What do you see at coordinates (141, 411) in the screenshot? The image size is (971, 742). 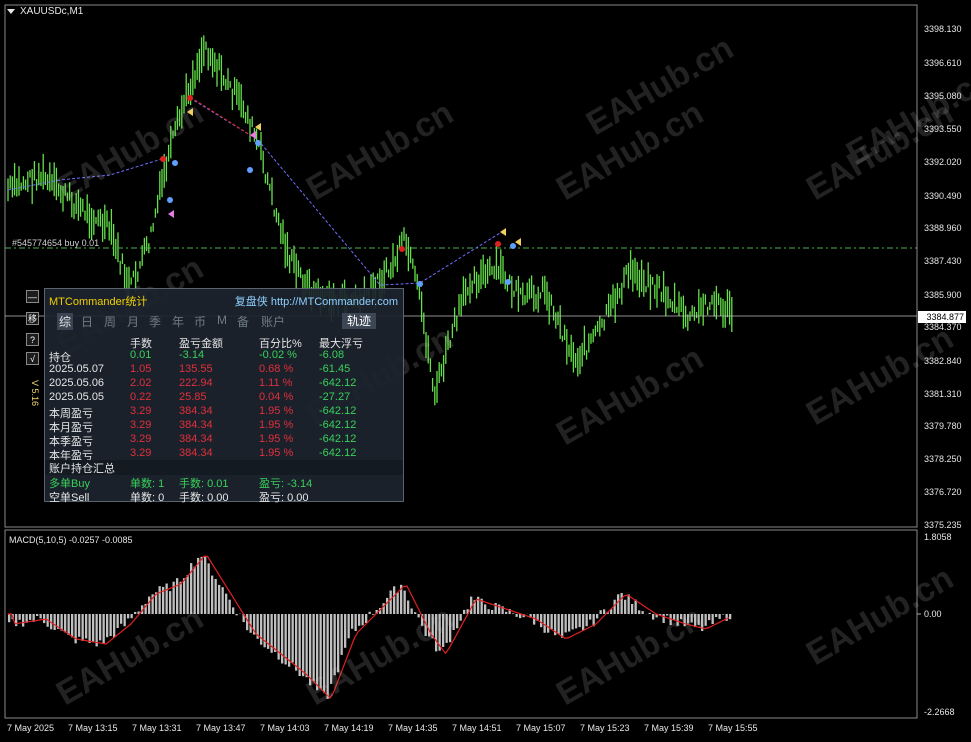 I see `stats-cell-lots: 3.29` at bounding box center [141, 411].